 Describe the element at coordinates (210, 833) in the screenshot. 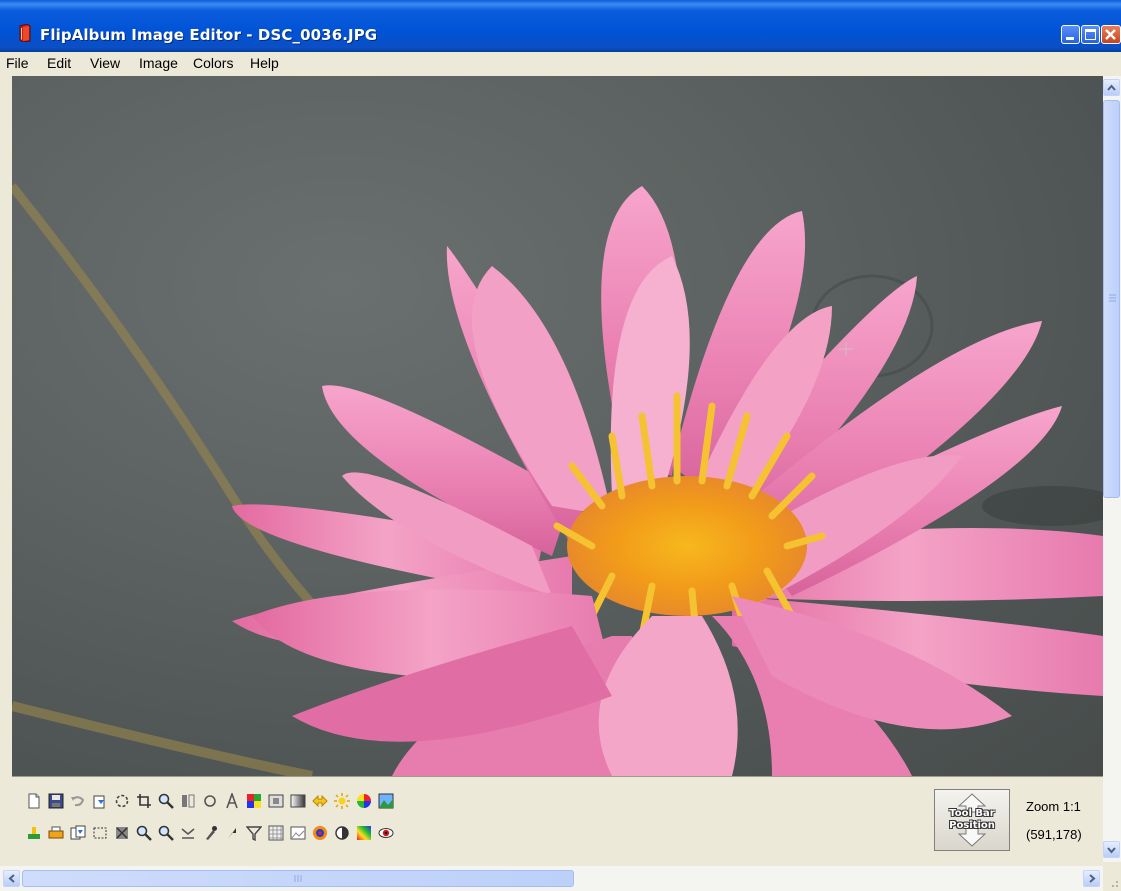

I see `eyedropper-button` at that location.